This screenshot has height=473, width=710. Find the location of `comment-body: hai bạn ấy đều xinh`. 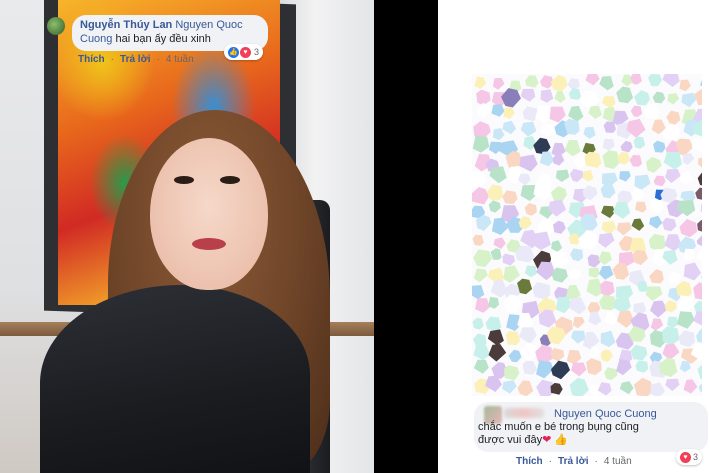

comment-body: hai bạn ấy đều xinh is located at coordinates (163, 39).